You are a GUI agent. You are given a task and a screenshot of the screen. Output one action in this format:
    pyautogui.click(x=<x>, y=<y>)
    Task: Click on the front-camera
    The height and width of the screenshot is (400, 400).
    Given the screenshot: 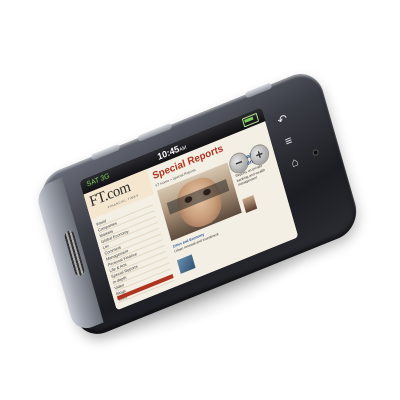 What is the action you would take?
    pyautogui.click(x=316, y=152)
    